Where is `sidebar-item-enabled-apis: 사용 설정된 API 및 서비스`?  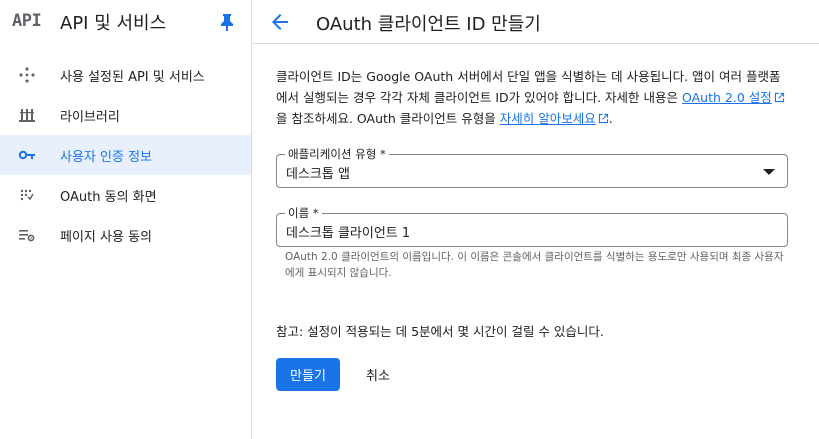 sidebar-item-enabled-apis: 사용 설정된 API 및 서비스 is located at coordinates (125, 75).